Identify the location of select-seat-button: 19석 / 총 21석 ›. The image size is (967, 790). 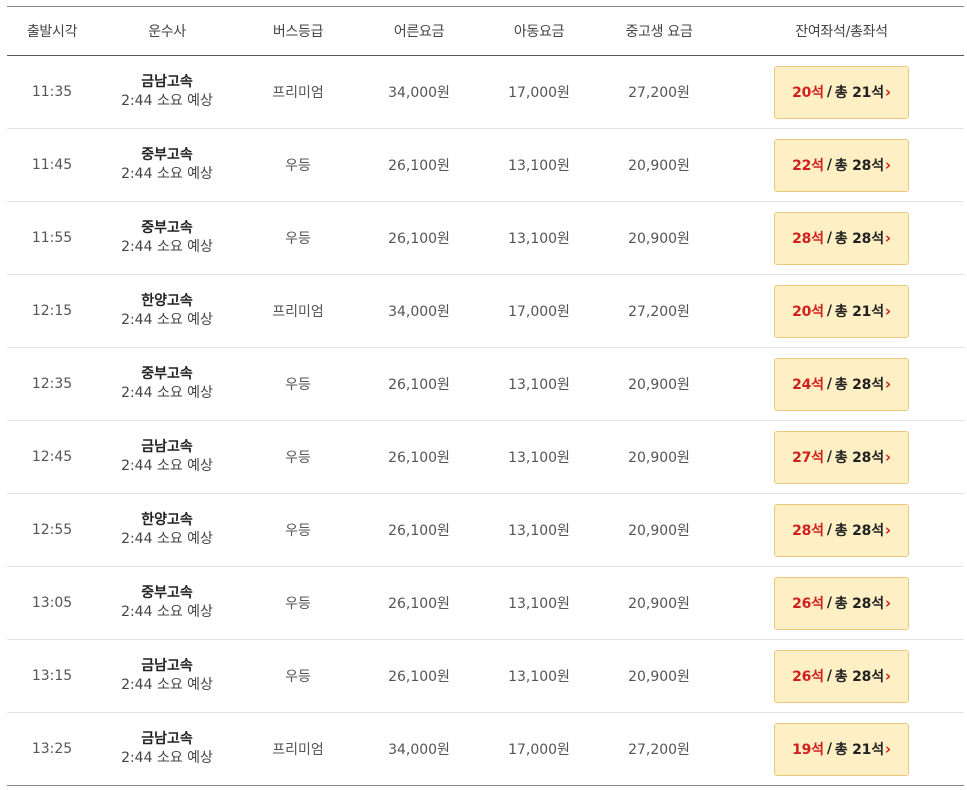
(841, 749).